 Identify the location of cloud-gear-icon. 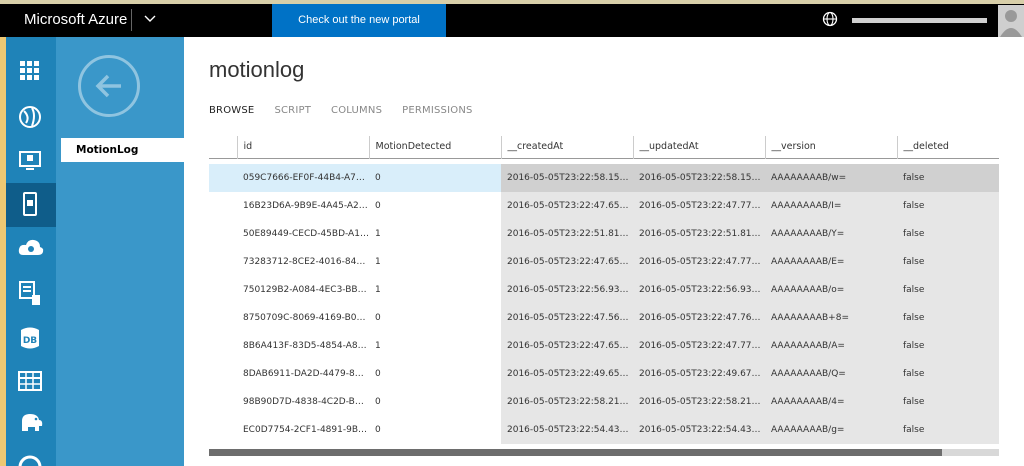
(31, 250).